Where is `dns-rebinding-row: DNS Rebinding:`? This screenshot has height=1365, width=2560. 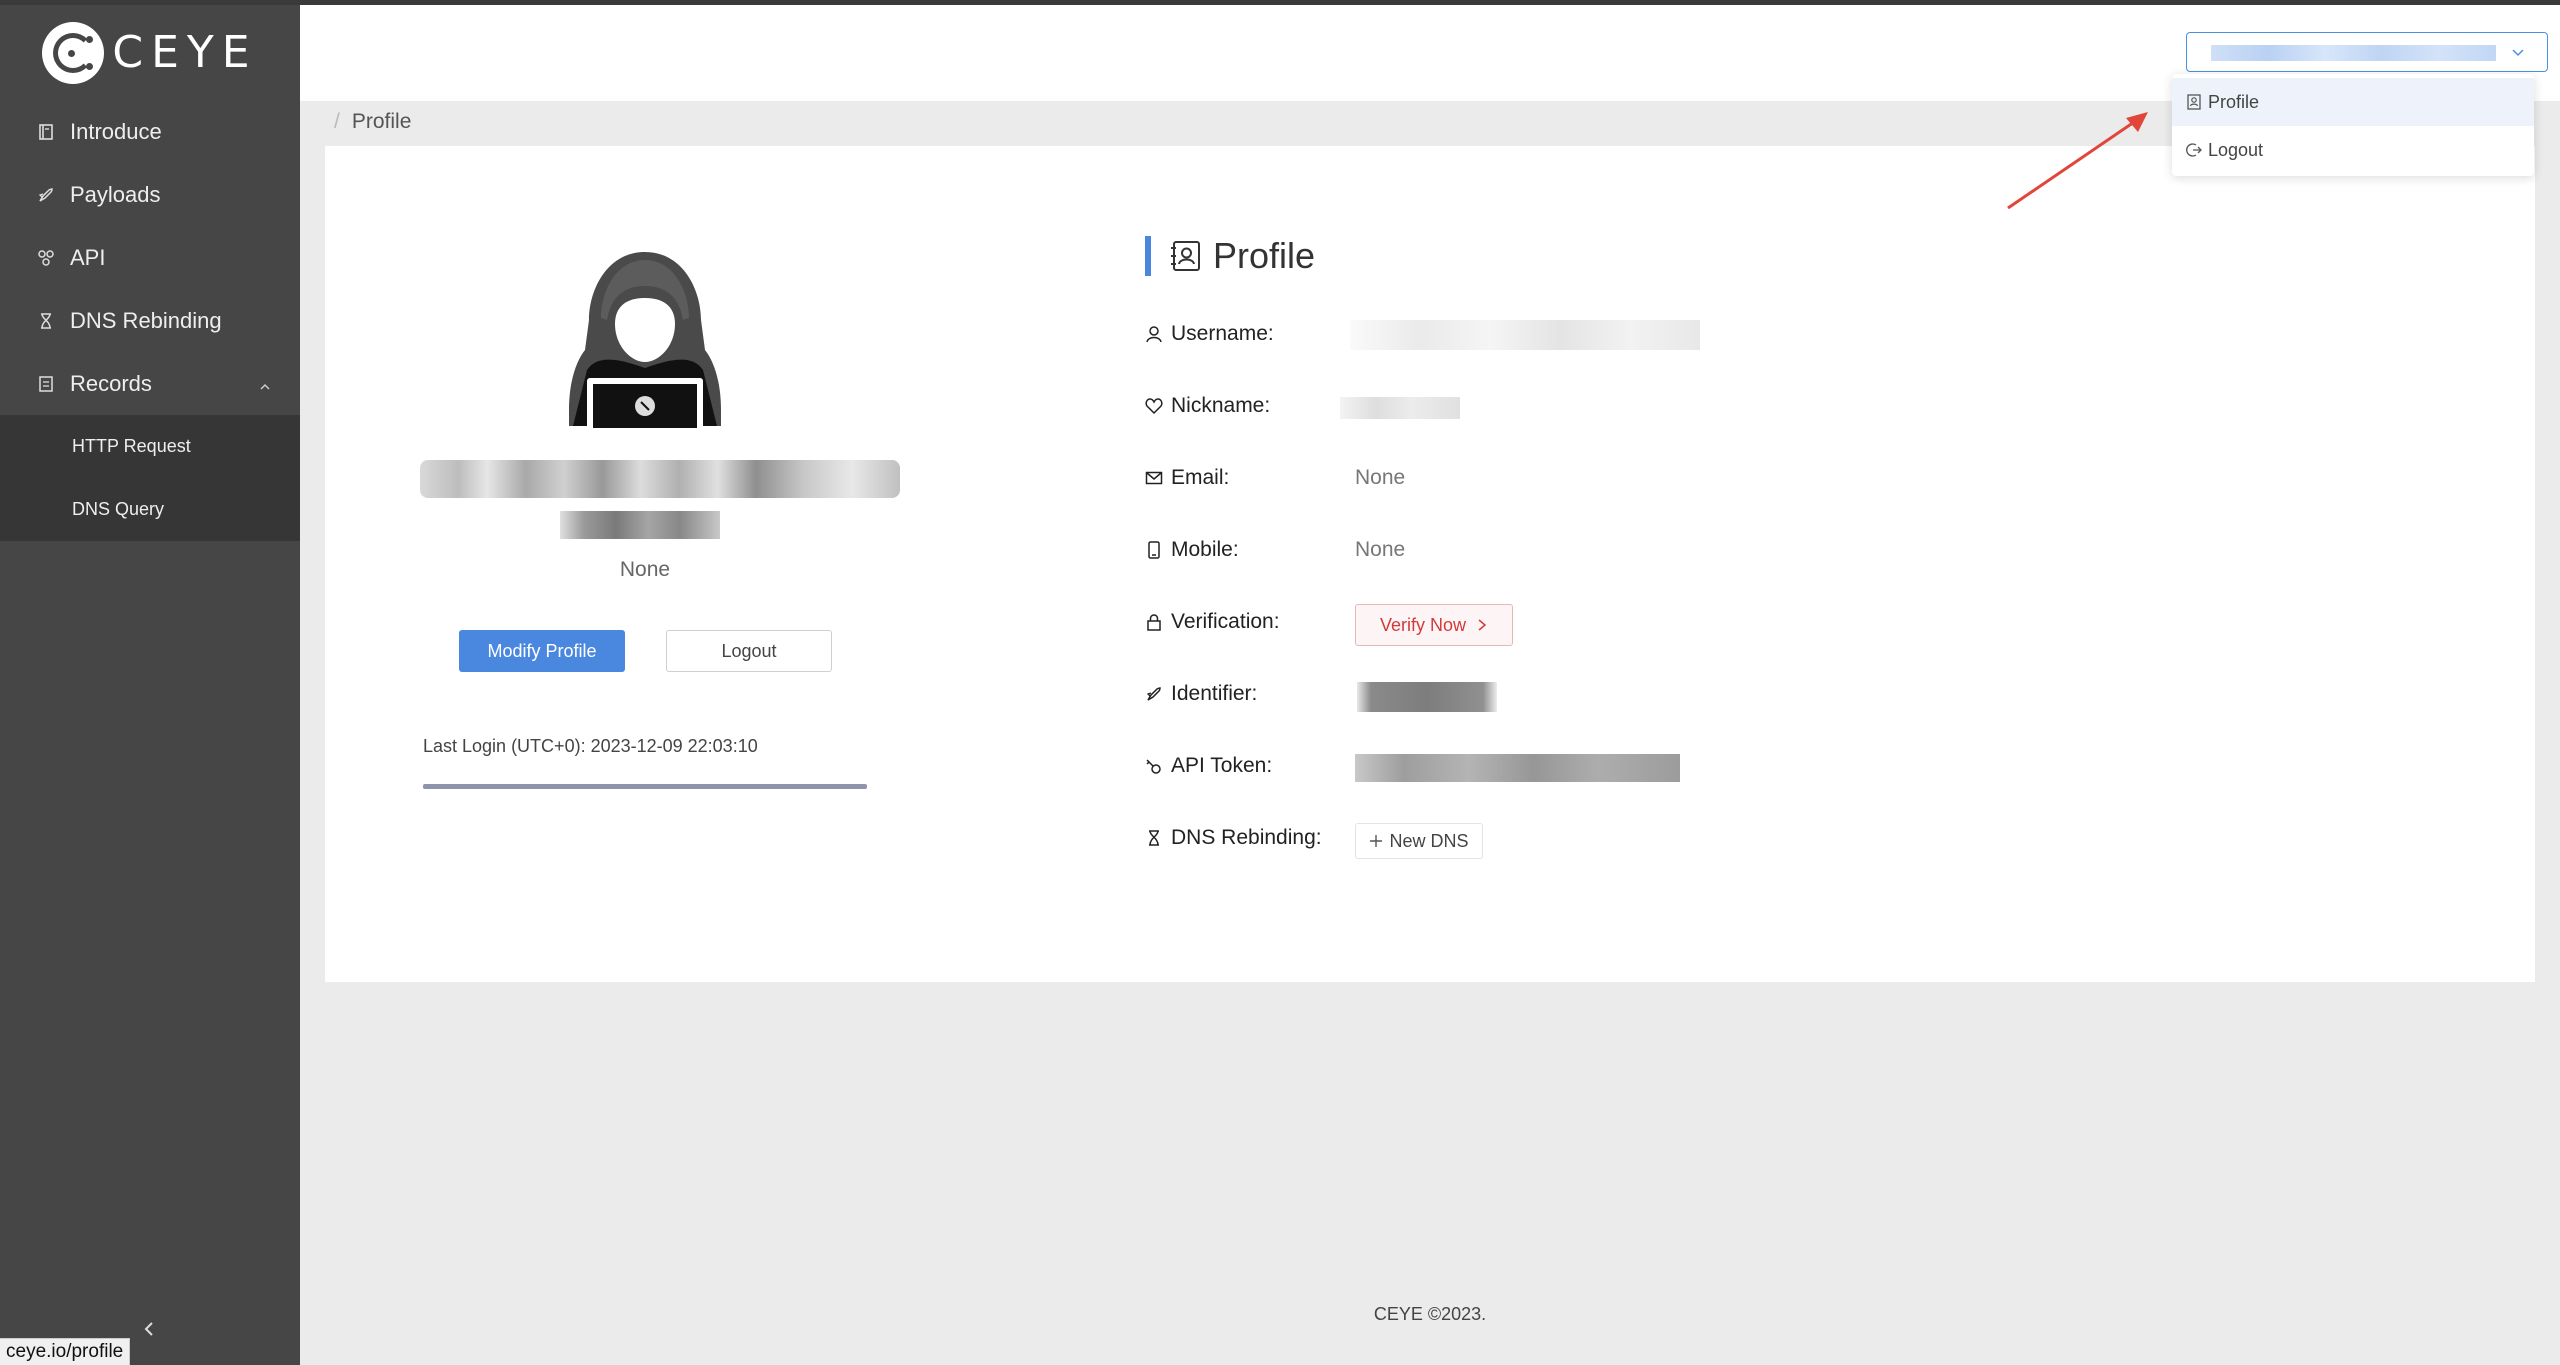
dns-rebinding-row: DNS Rebinding: is located at coordinates (1233, 838).